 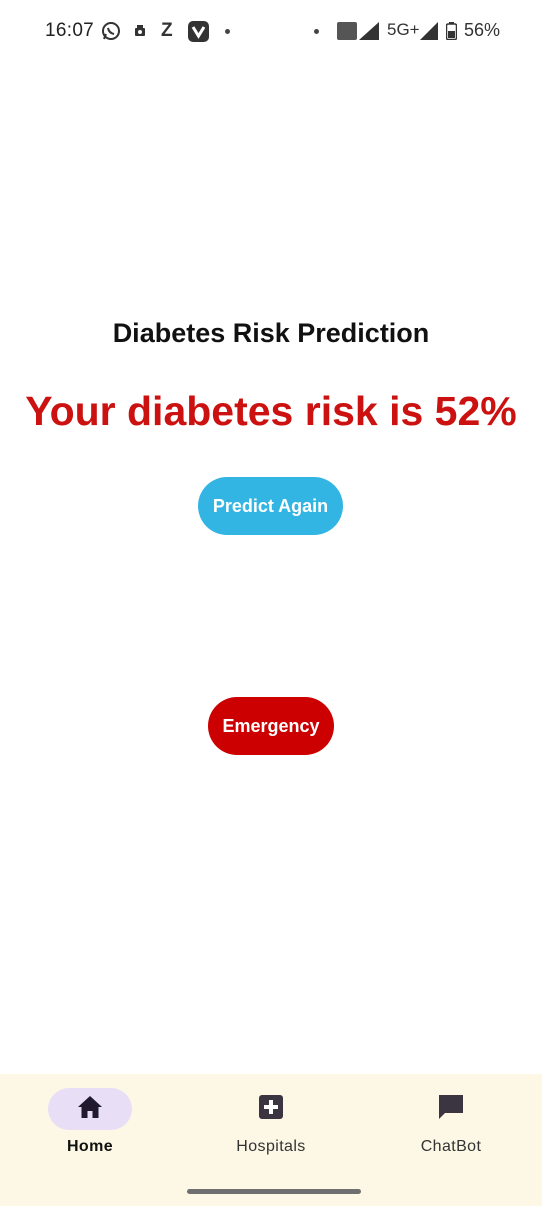 I want to click on nav-item-home: Home, so click(x=90, y=1128).